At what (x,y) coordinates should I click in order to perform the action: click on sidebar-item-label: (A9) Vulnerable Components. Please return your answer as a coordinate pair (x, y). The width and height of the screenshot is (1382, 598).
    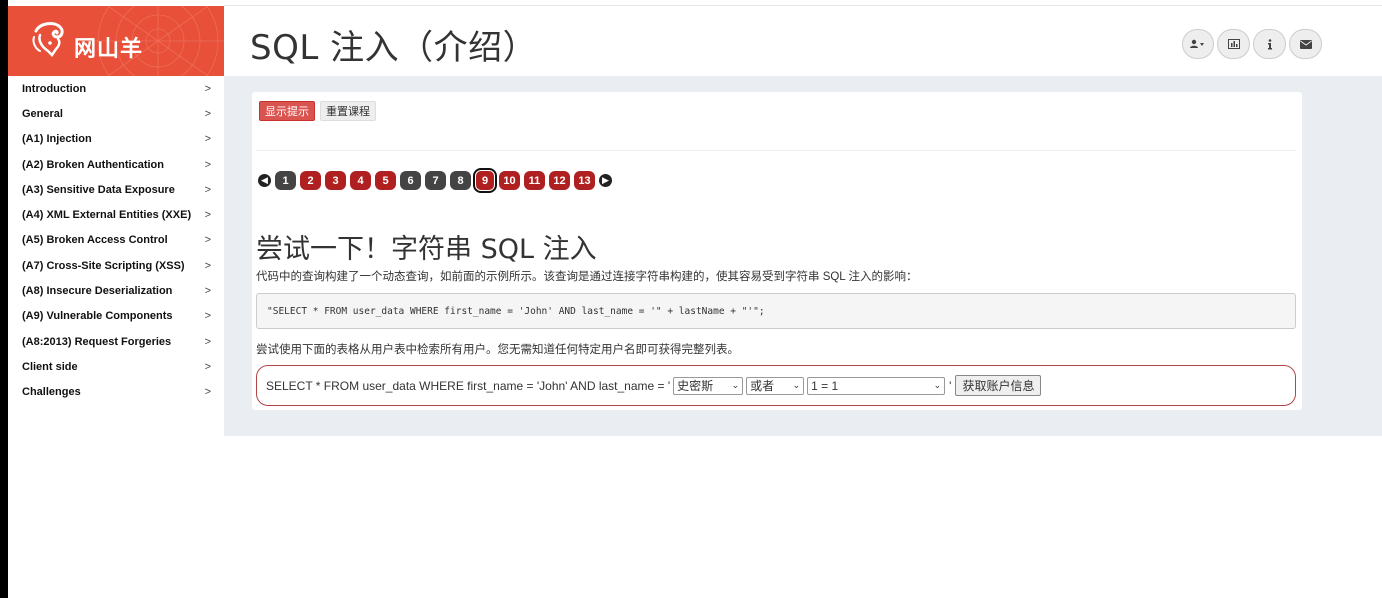
    Looking at the image, I should click on (97, 316).